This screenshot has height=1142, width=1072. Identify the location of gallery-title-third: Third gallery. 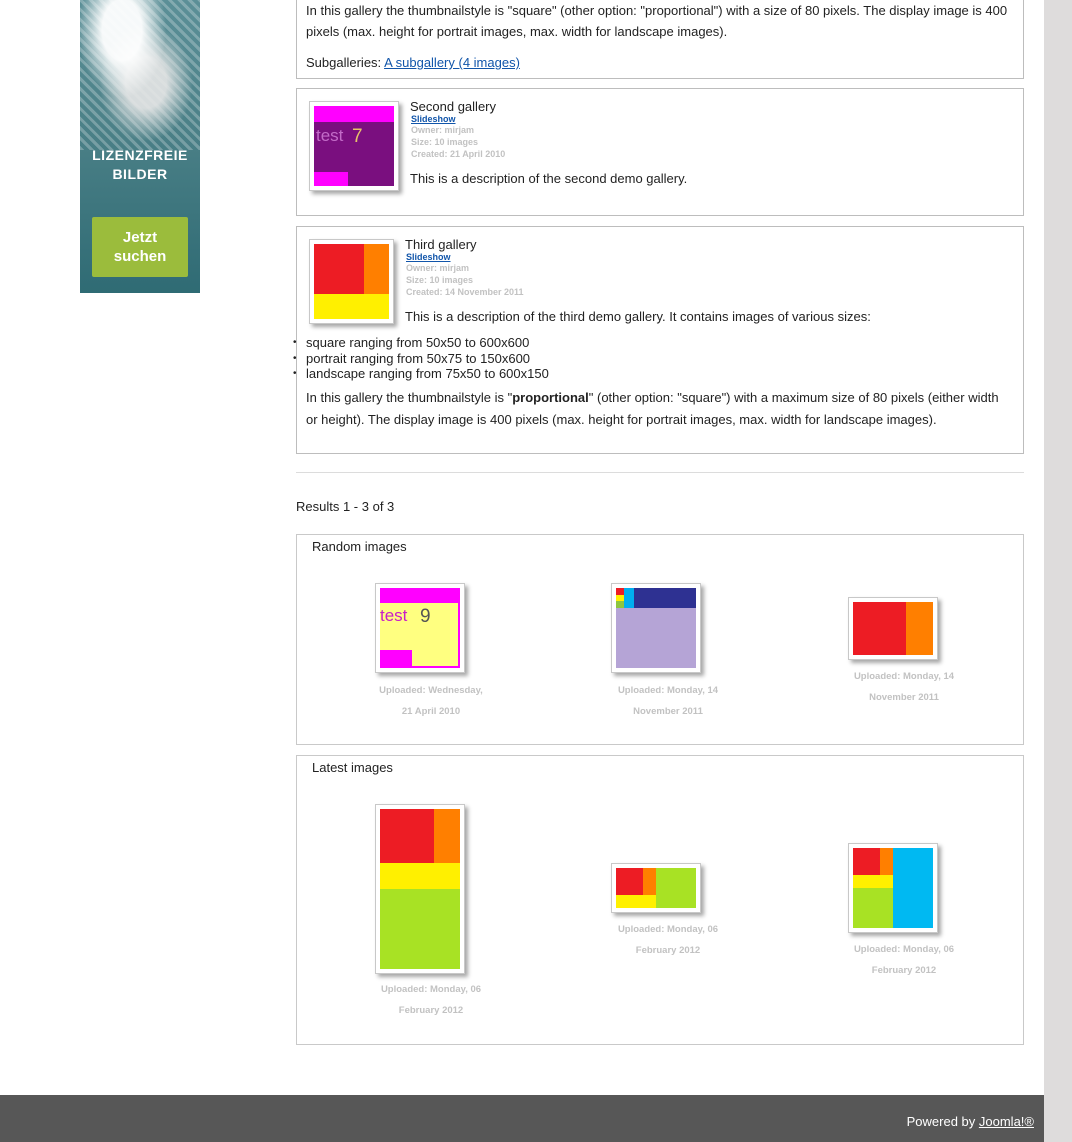
(441, 244).